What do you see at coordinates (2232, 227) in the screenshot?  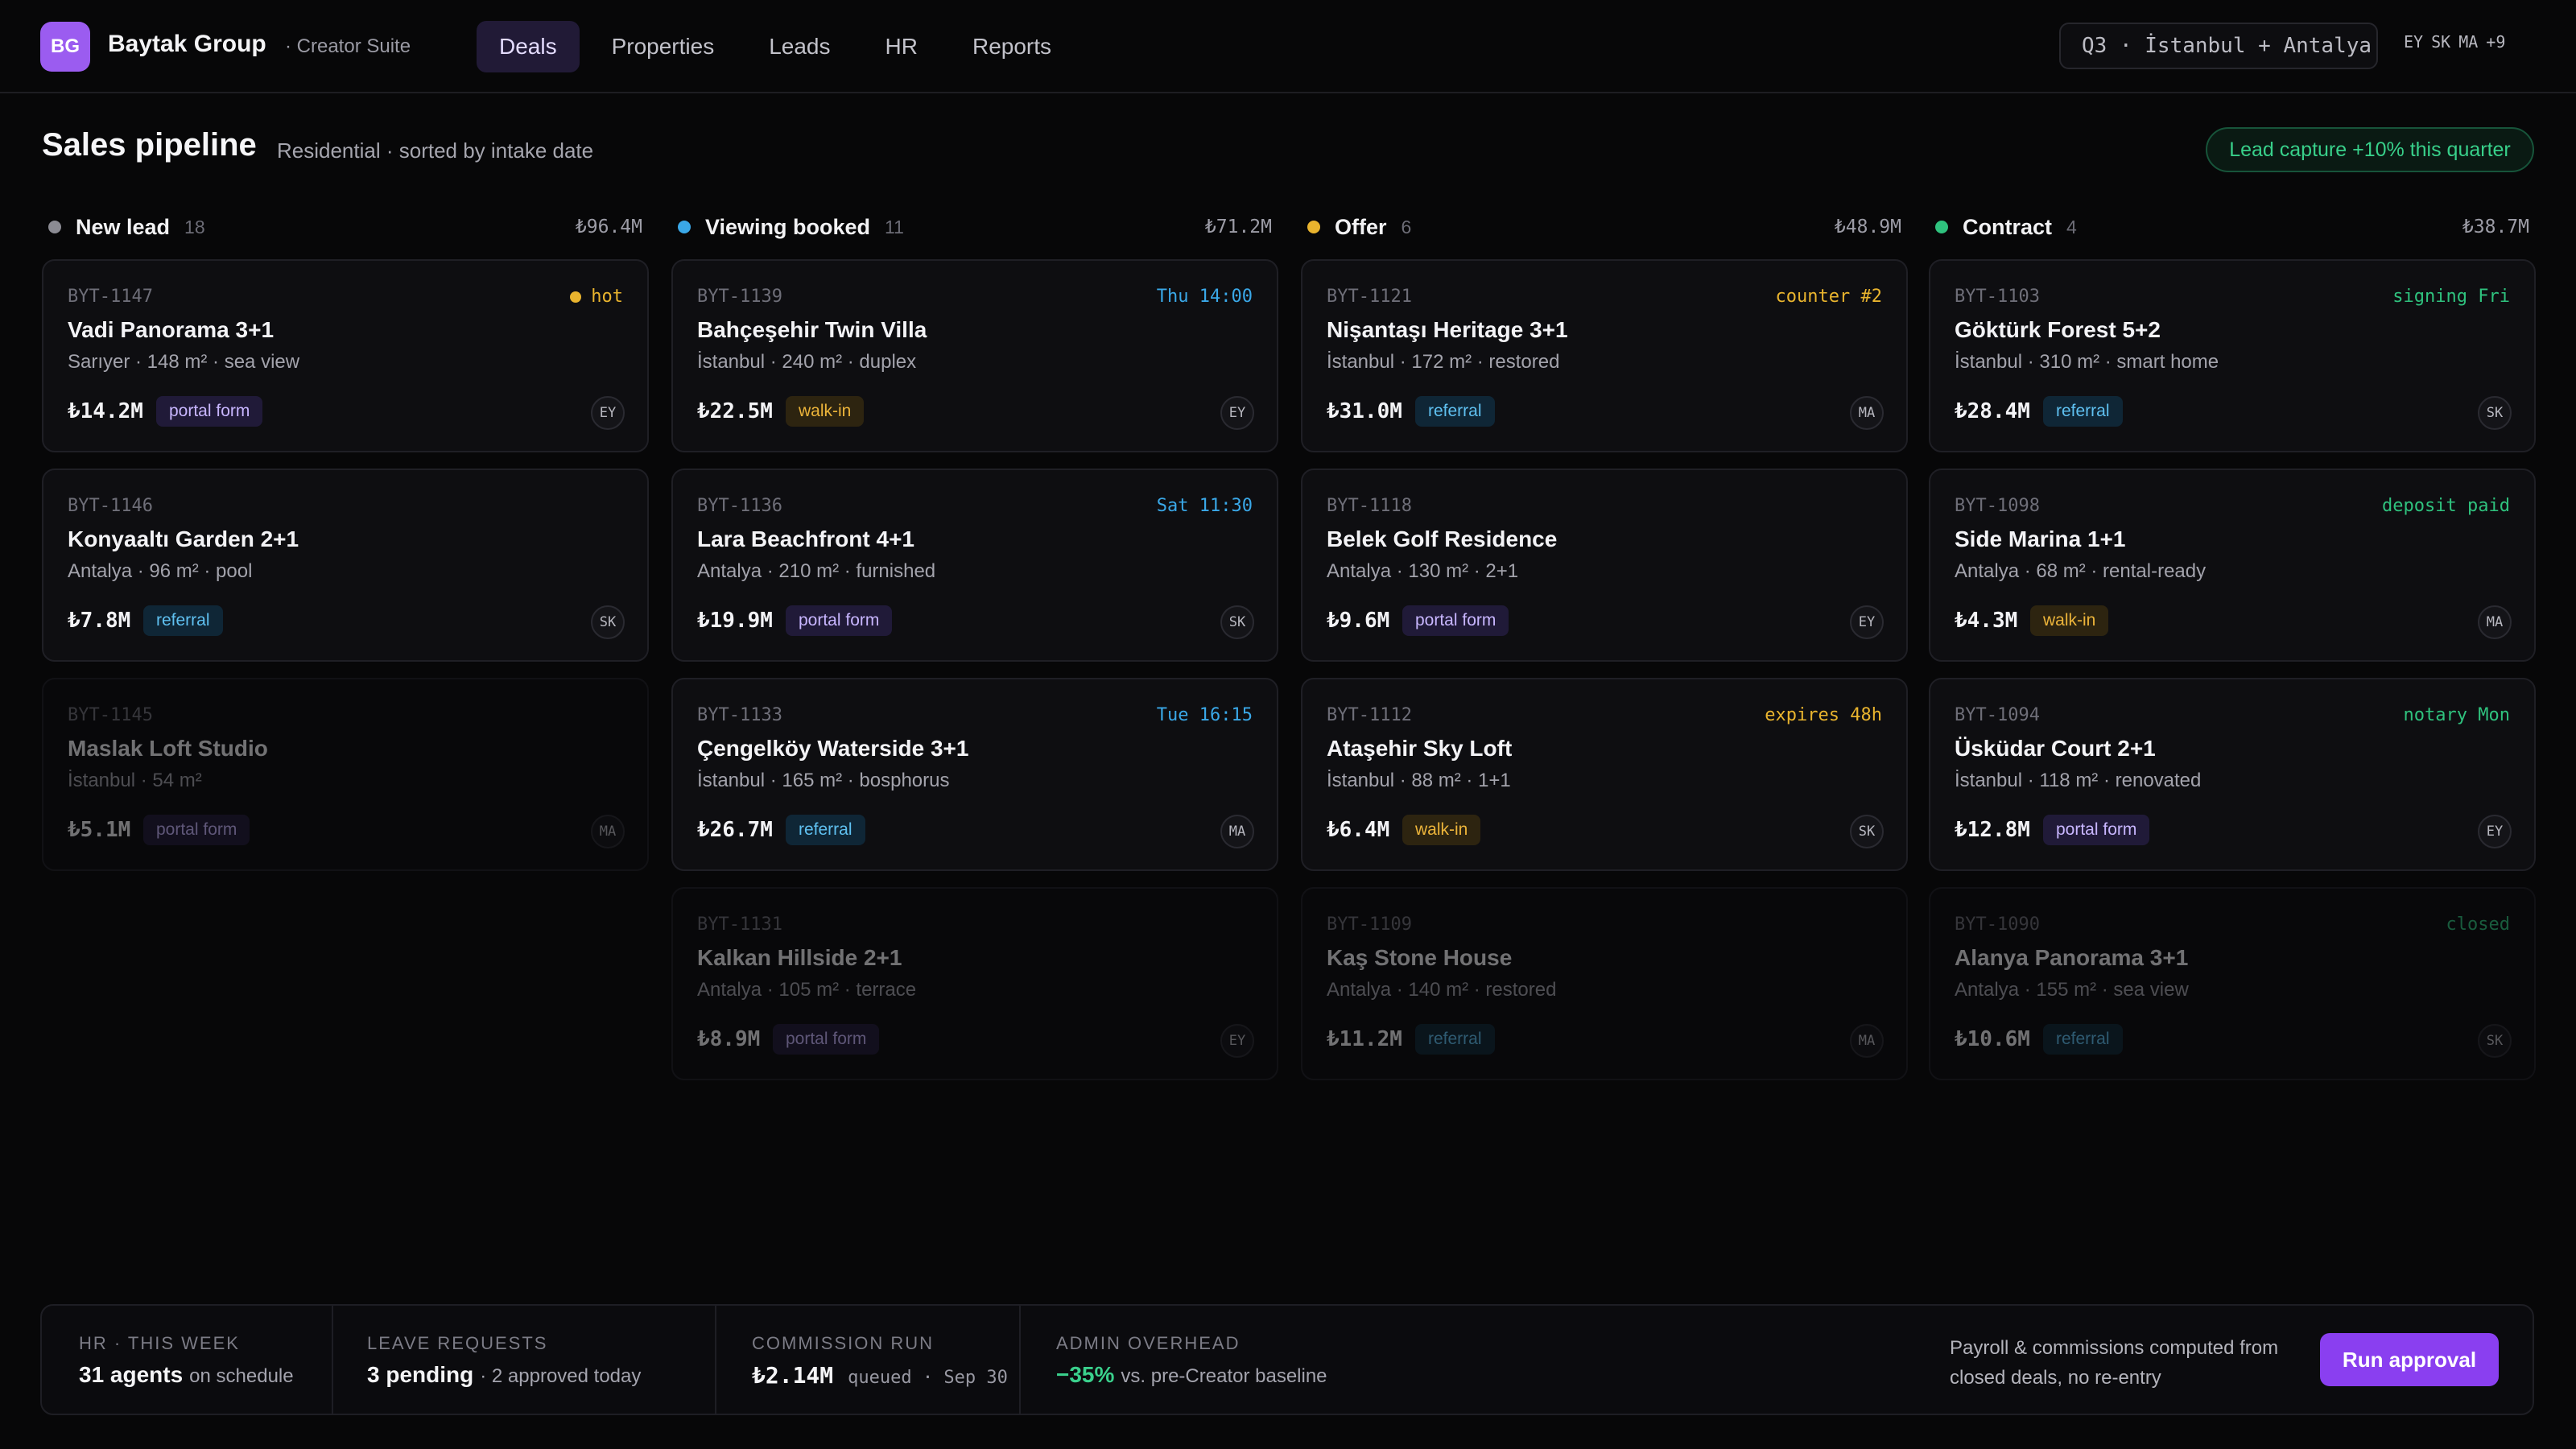 I see `column-header: Contract 4 ₺38.7M` at bounding box center [2232, 227].